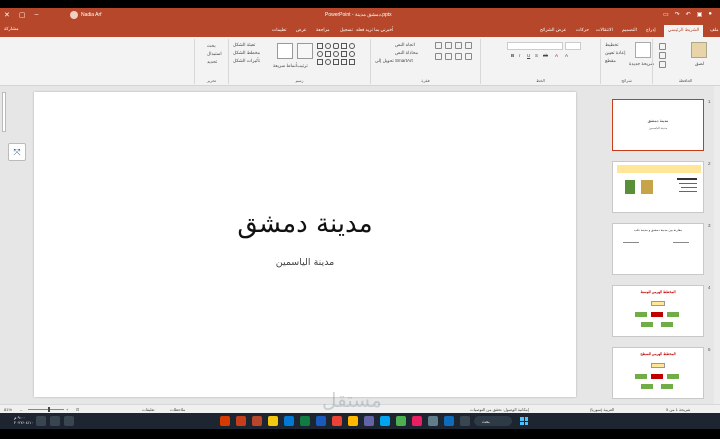 This screenshot has height=439, width=720. What do you see at coordinates (46, 409) in the screenshot?
I see `zoom-slider` at bounding box center [46, 409].